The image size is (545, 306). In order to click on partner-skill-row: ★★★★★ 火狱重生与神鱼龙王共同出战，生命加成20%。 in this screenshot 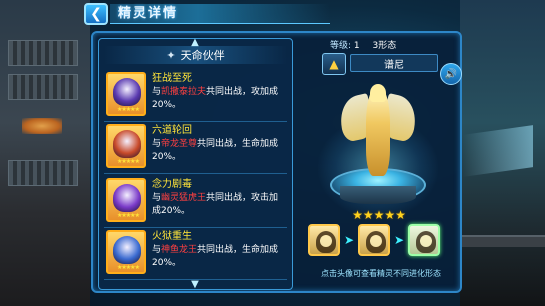, I will do `click(195, 254)`.